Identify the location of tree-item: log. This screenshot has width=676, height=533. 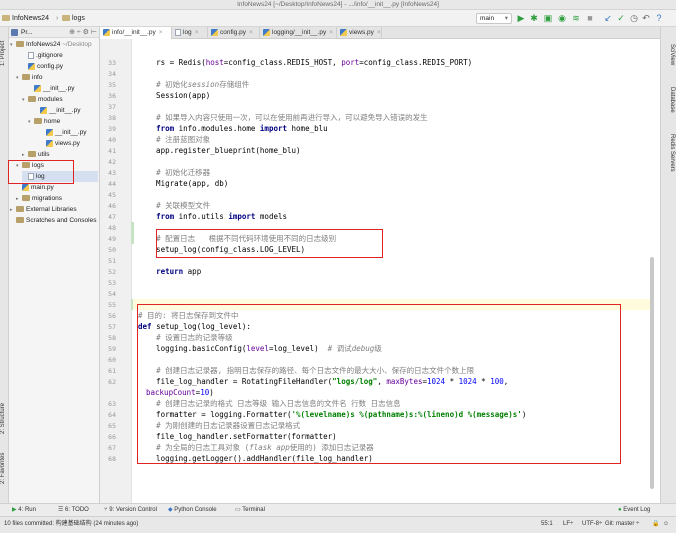
(60, 176).